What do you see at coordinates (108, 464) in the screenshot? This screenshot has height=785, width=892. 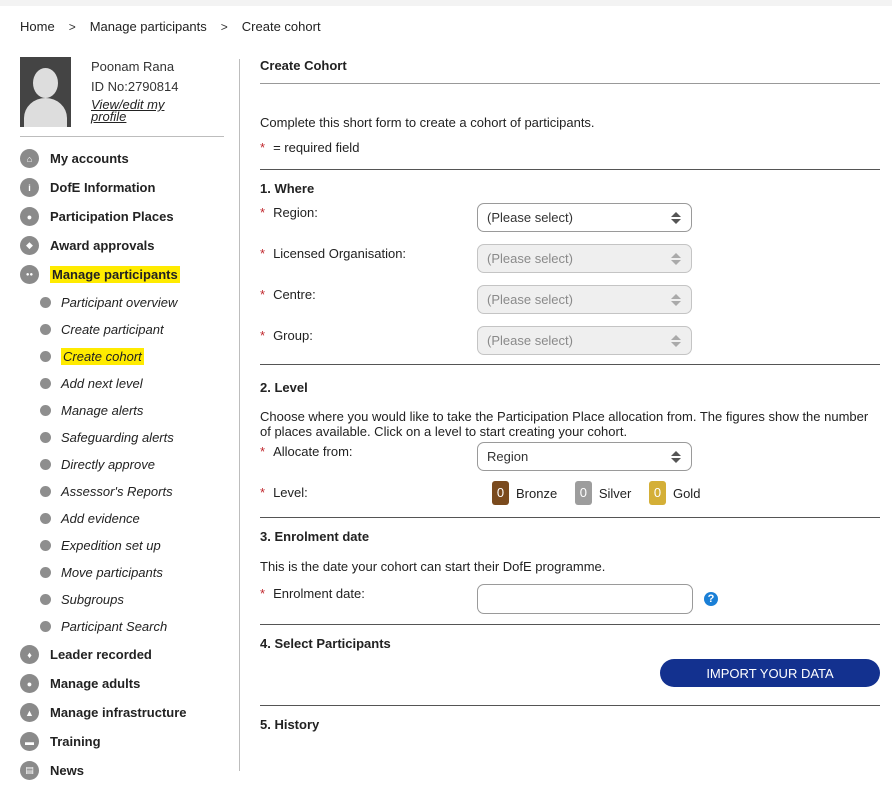 I see `subnav-item-label: Directly approve` at bounding box center [108, 464].